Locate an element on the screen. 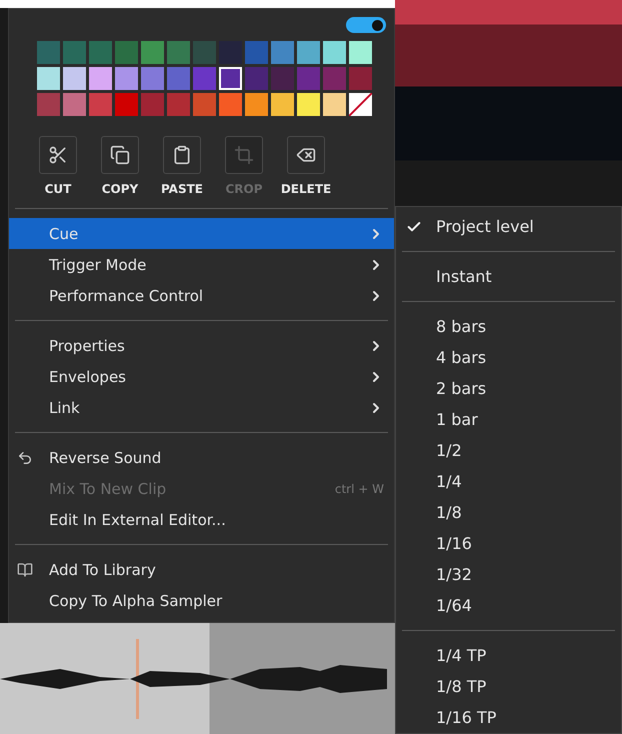 The image size is (622, 734). submenu-item: Project level is located at coordinates (508, 226).